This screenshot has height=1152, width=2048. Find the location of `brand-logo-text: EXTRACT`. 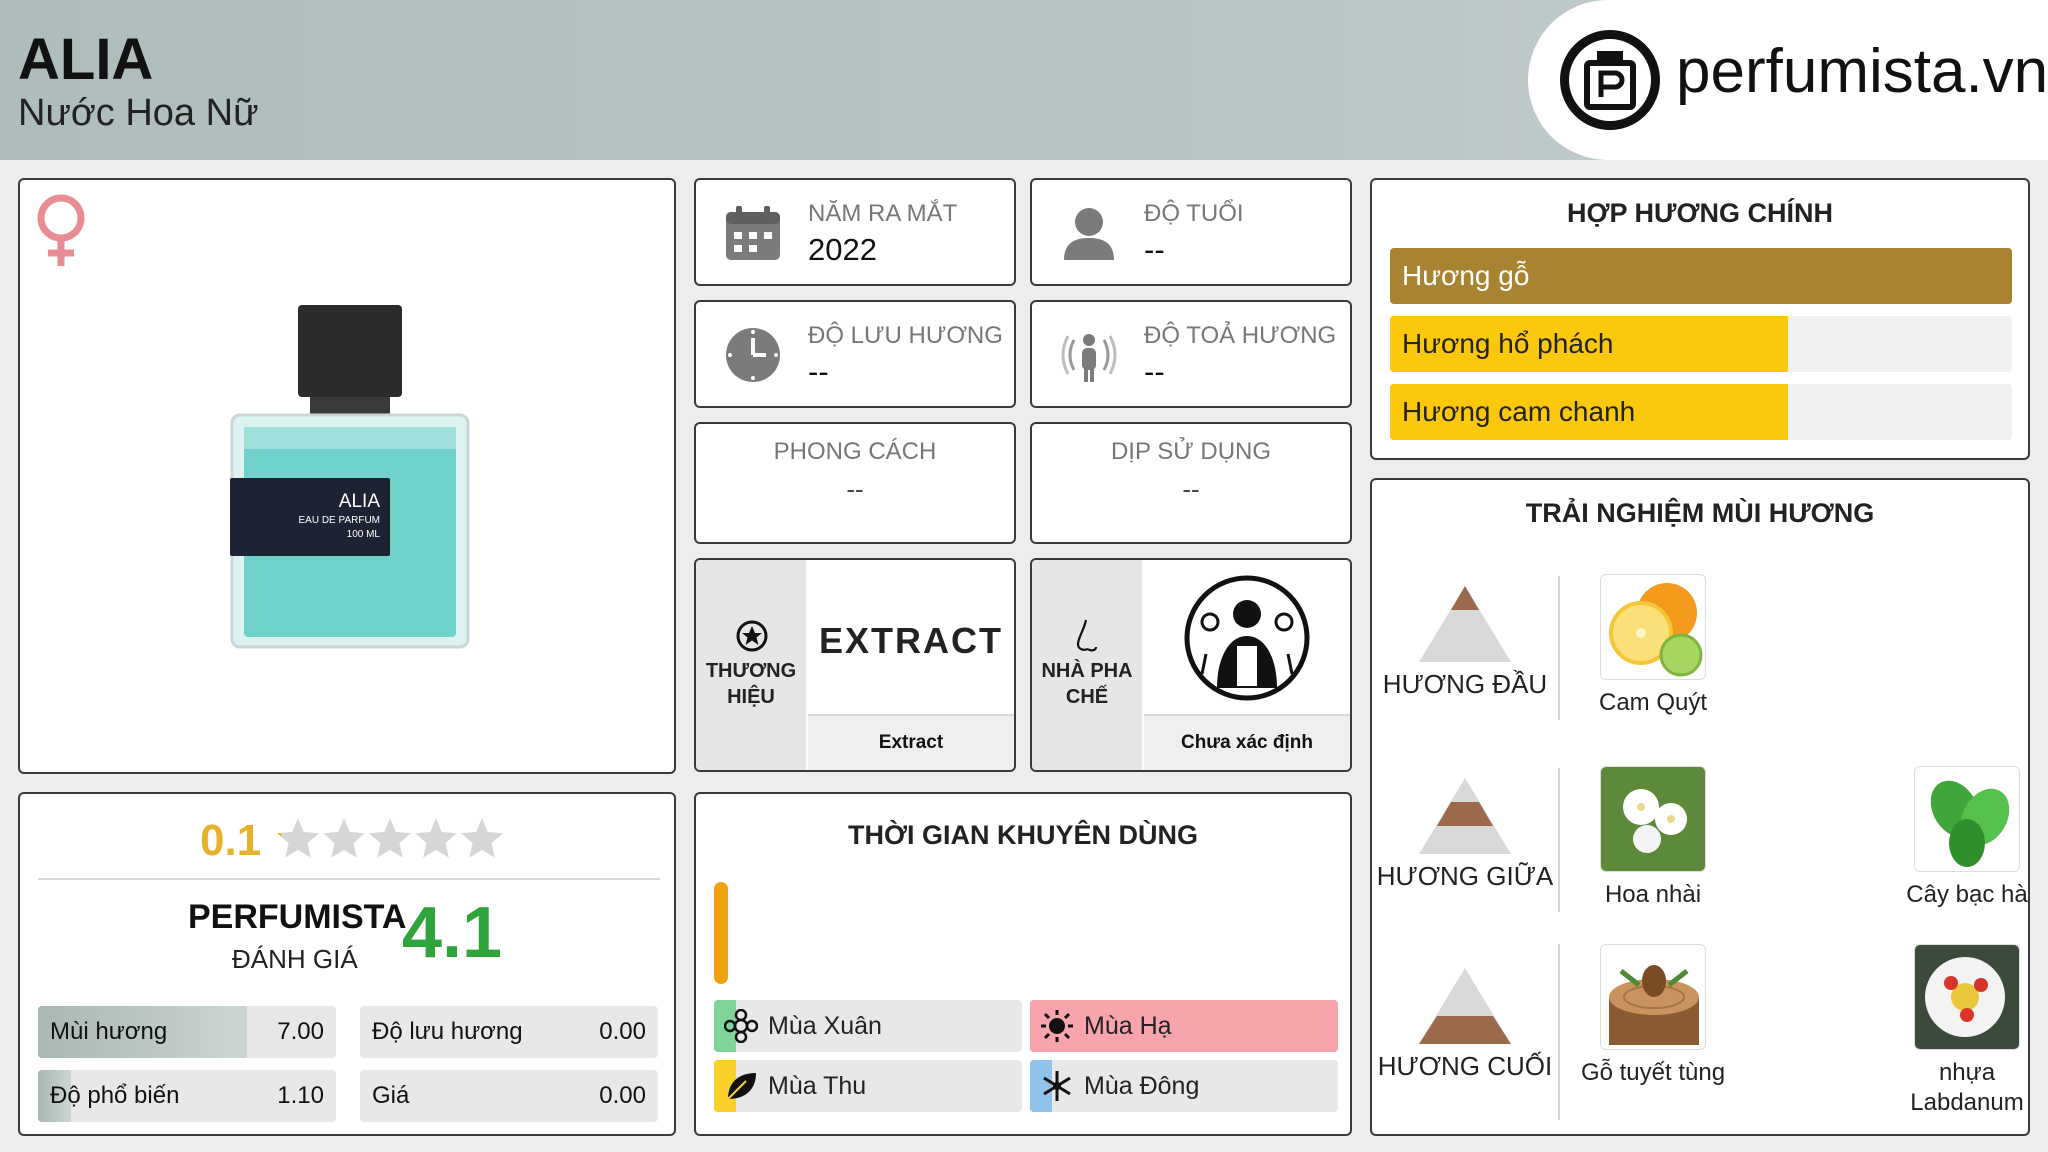

brand-logo-text: EXTRACT is located at coordinates (911, 640).